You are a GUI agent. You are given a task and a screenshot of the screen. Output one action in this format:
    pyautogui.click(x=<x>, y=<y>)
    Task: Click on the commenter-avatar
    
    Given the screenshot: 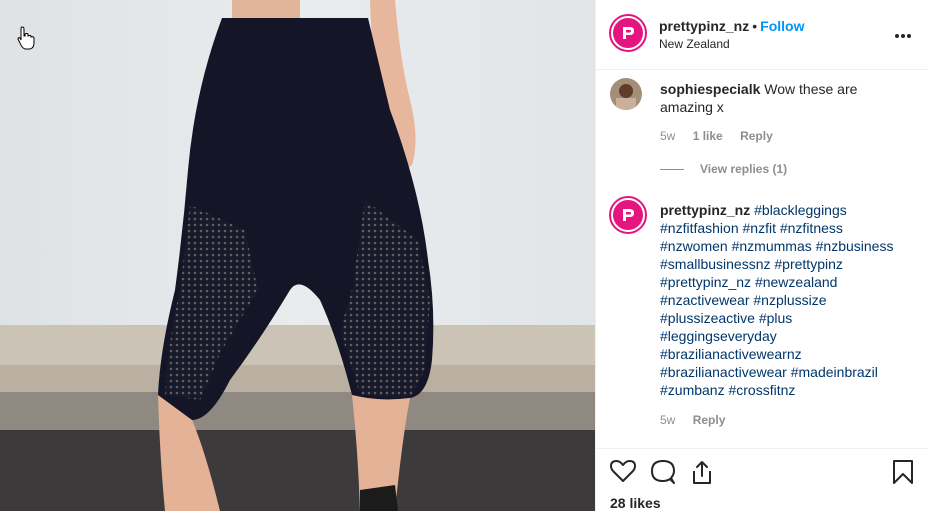 What is the action you would take?
    pyautogui.click(x=626, y=94)
    